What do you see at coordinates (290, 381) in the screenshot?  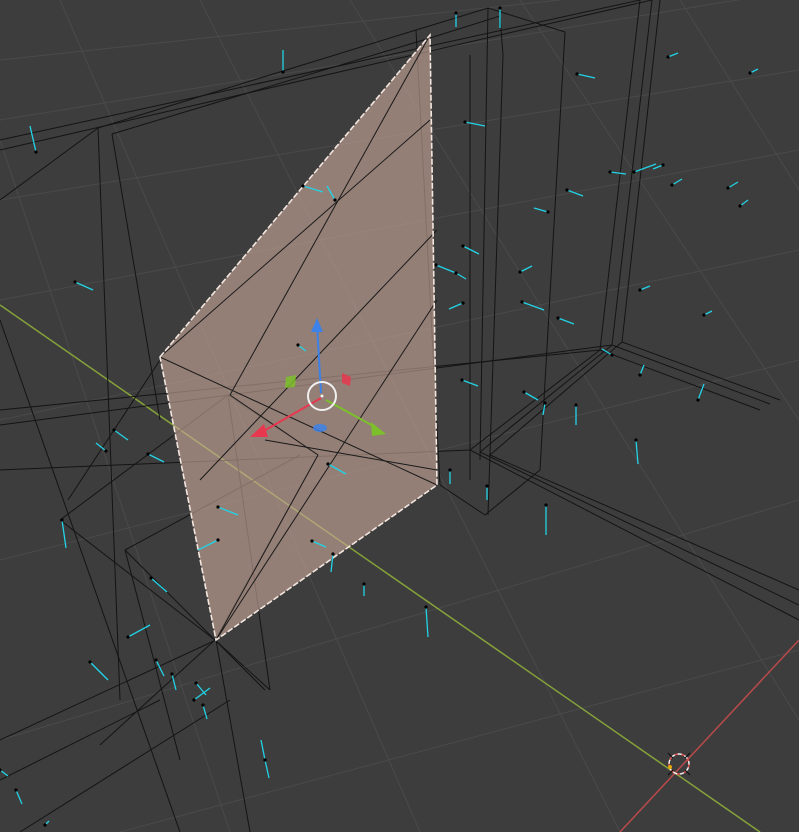 I see `gizmo-plane-xz-handle` at bounding box center [290, 381].